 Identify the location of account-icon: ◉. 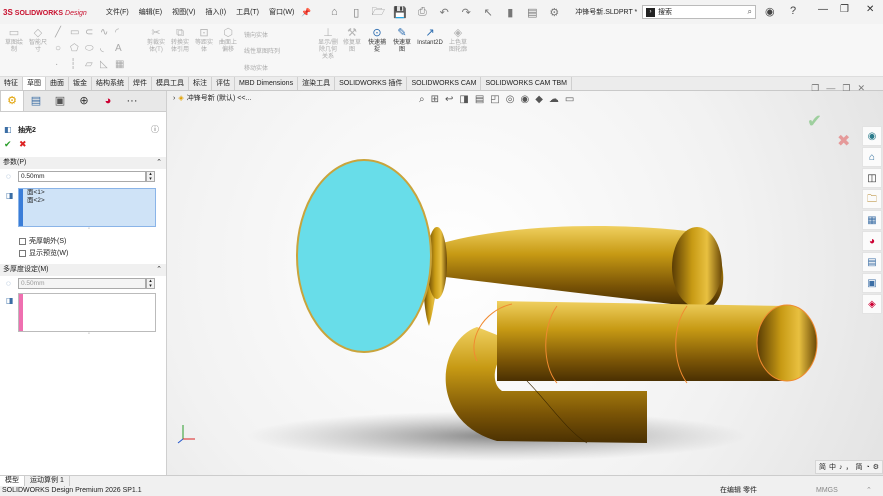
(770, 11).